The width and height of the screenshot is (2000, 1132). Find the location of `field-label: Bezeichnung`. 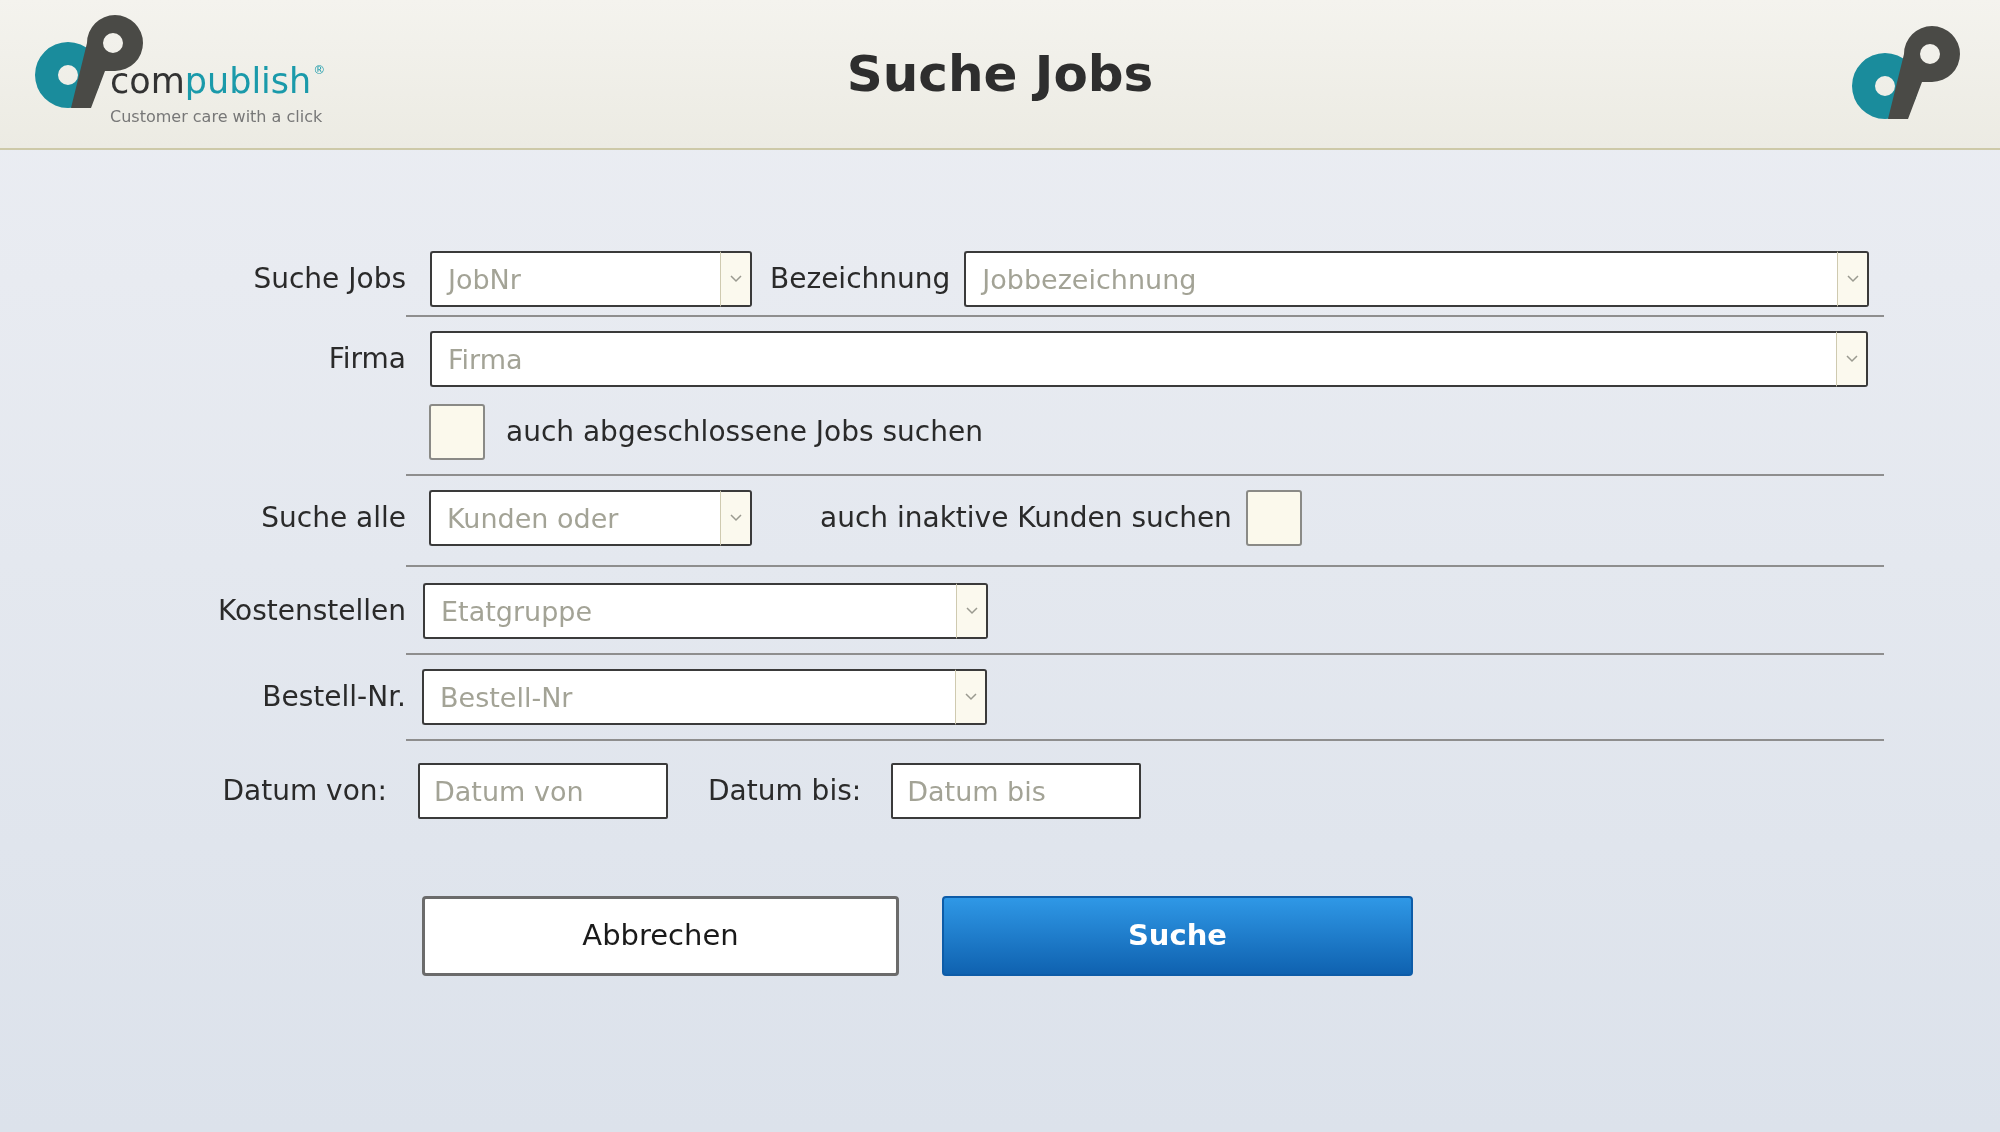

field-label: Bezeichnung is located at coordinates (860, 279).